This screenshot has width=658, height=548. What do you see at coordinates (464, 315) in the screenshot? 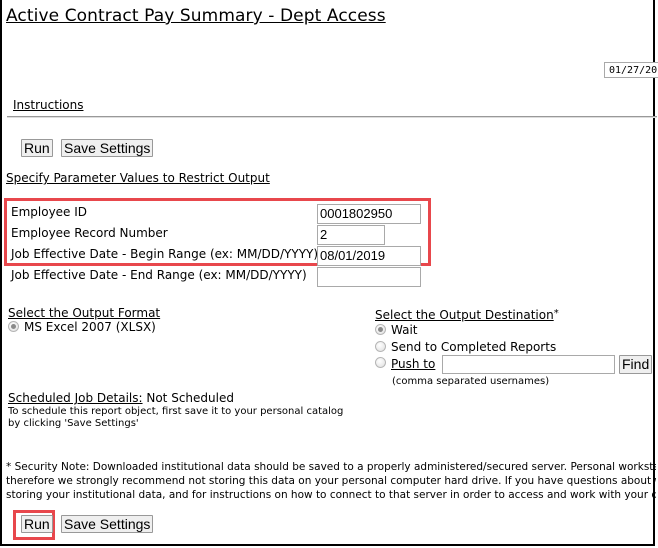
I see `output-destination-title: Select the Output Destination` at bounding box center [464, 315].